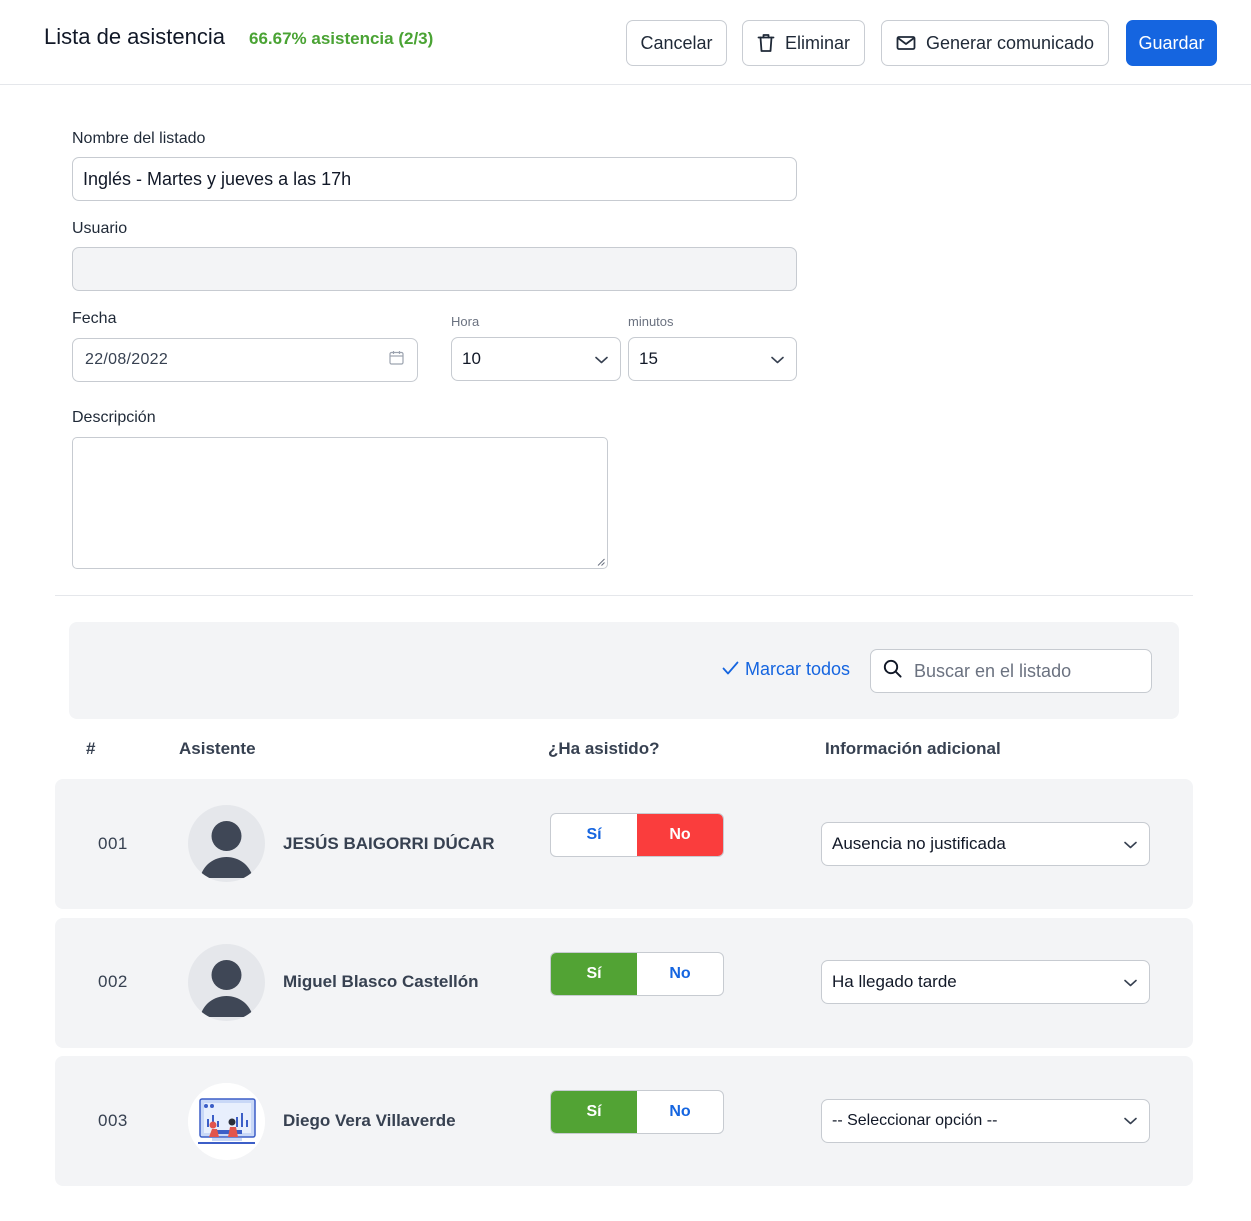 The height and width of the screenshot is (1221, 1251). What do you see at coordinates (217, 178) in the screenshot?
I see `list-name-value: Inglés - Martes y jueves a las 17h` at bounding box center [217, 178].